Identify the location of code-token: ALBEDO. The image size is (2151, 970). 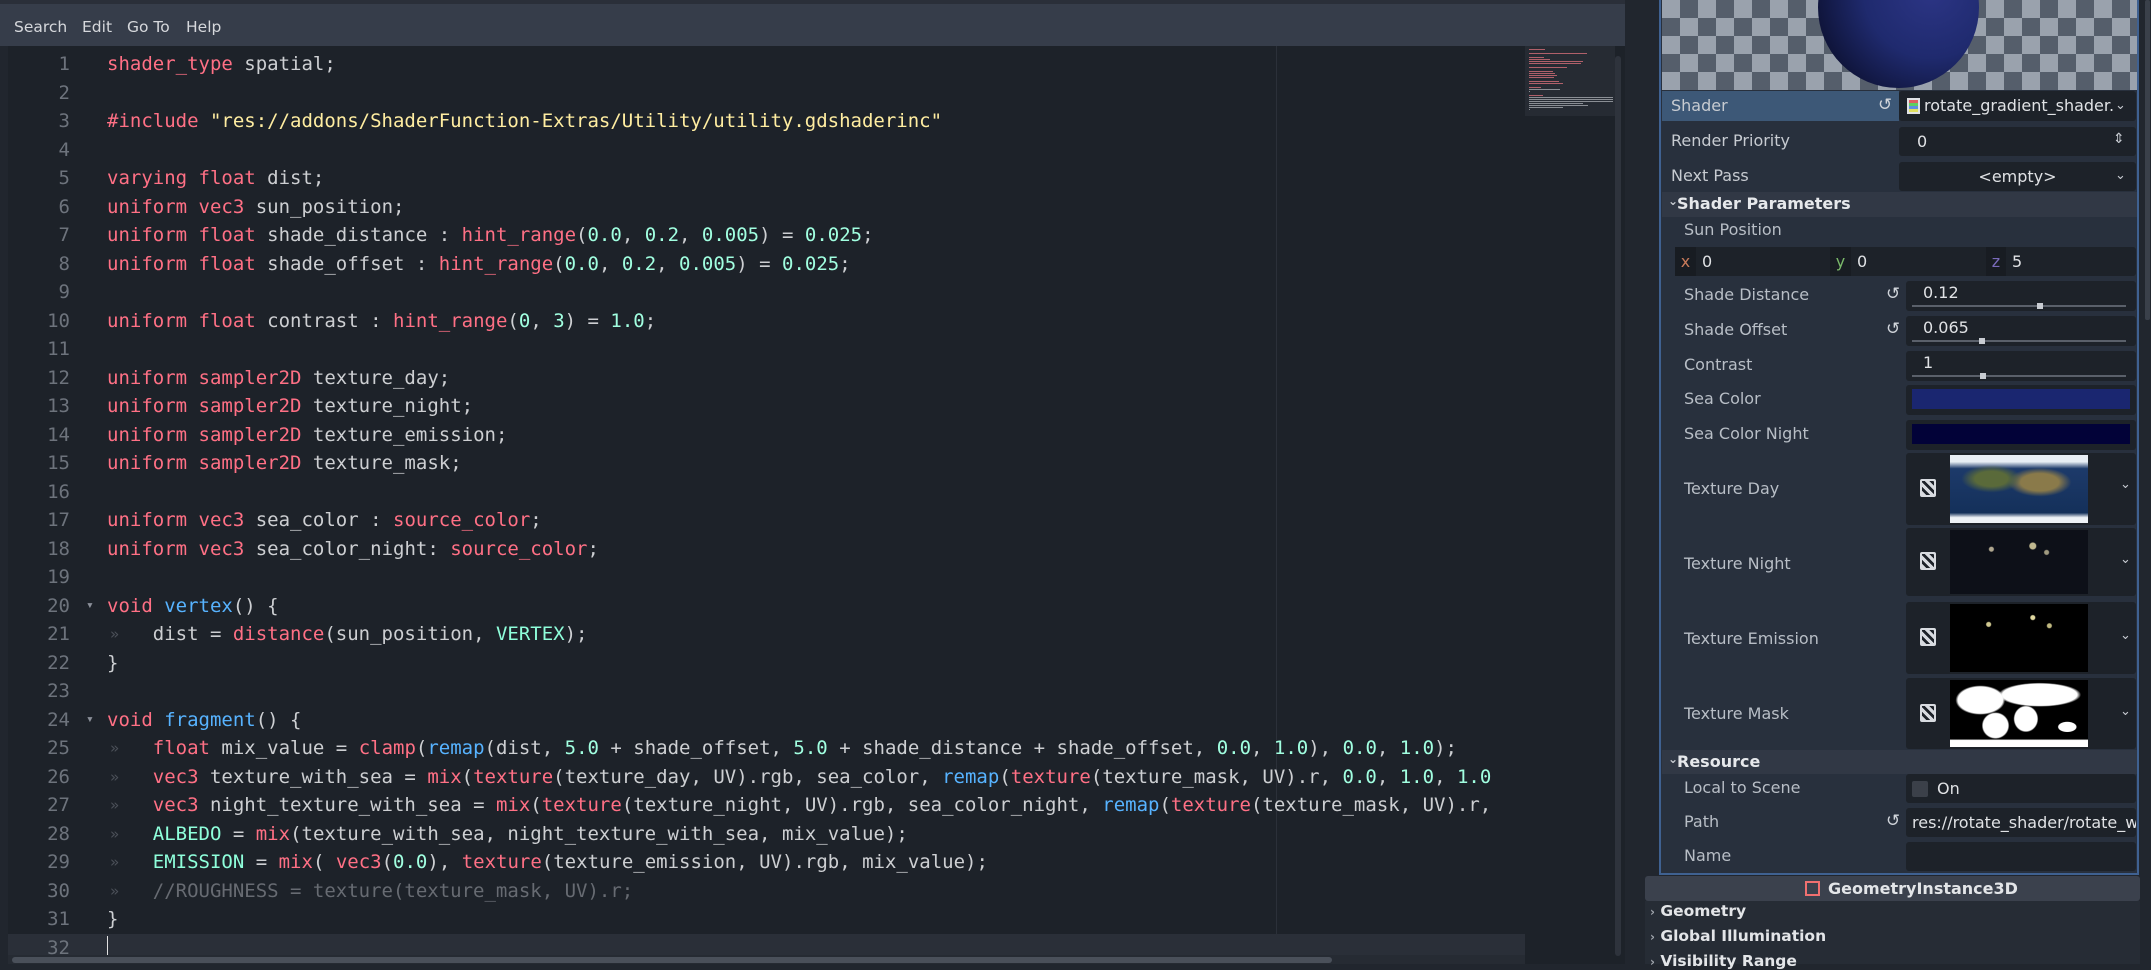
(187, 833).